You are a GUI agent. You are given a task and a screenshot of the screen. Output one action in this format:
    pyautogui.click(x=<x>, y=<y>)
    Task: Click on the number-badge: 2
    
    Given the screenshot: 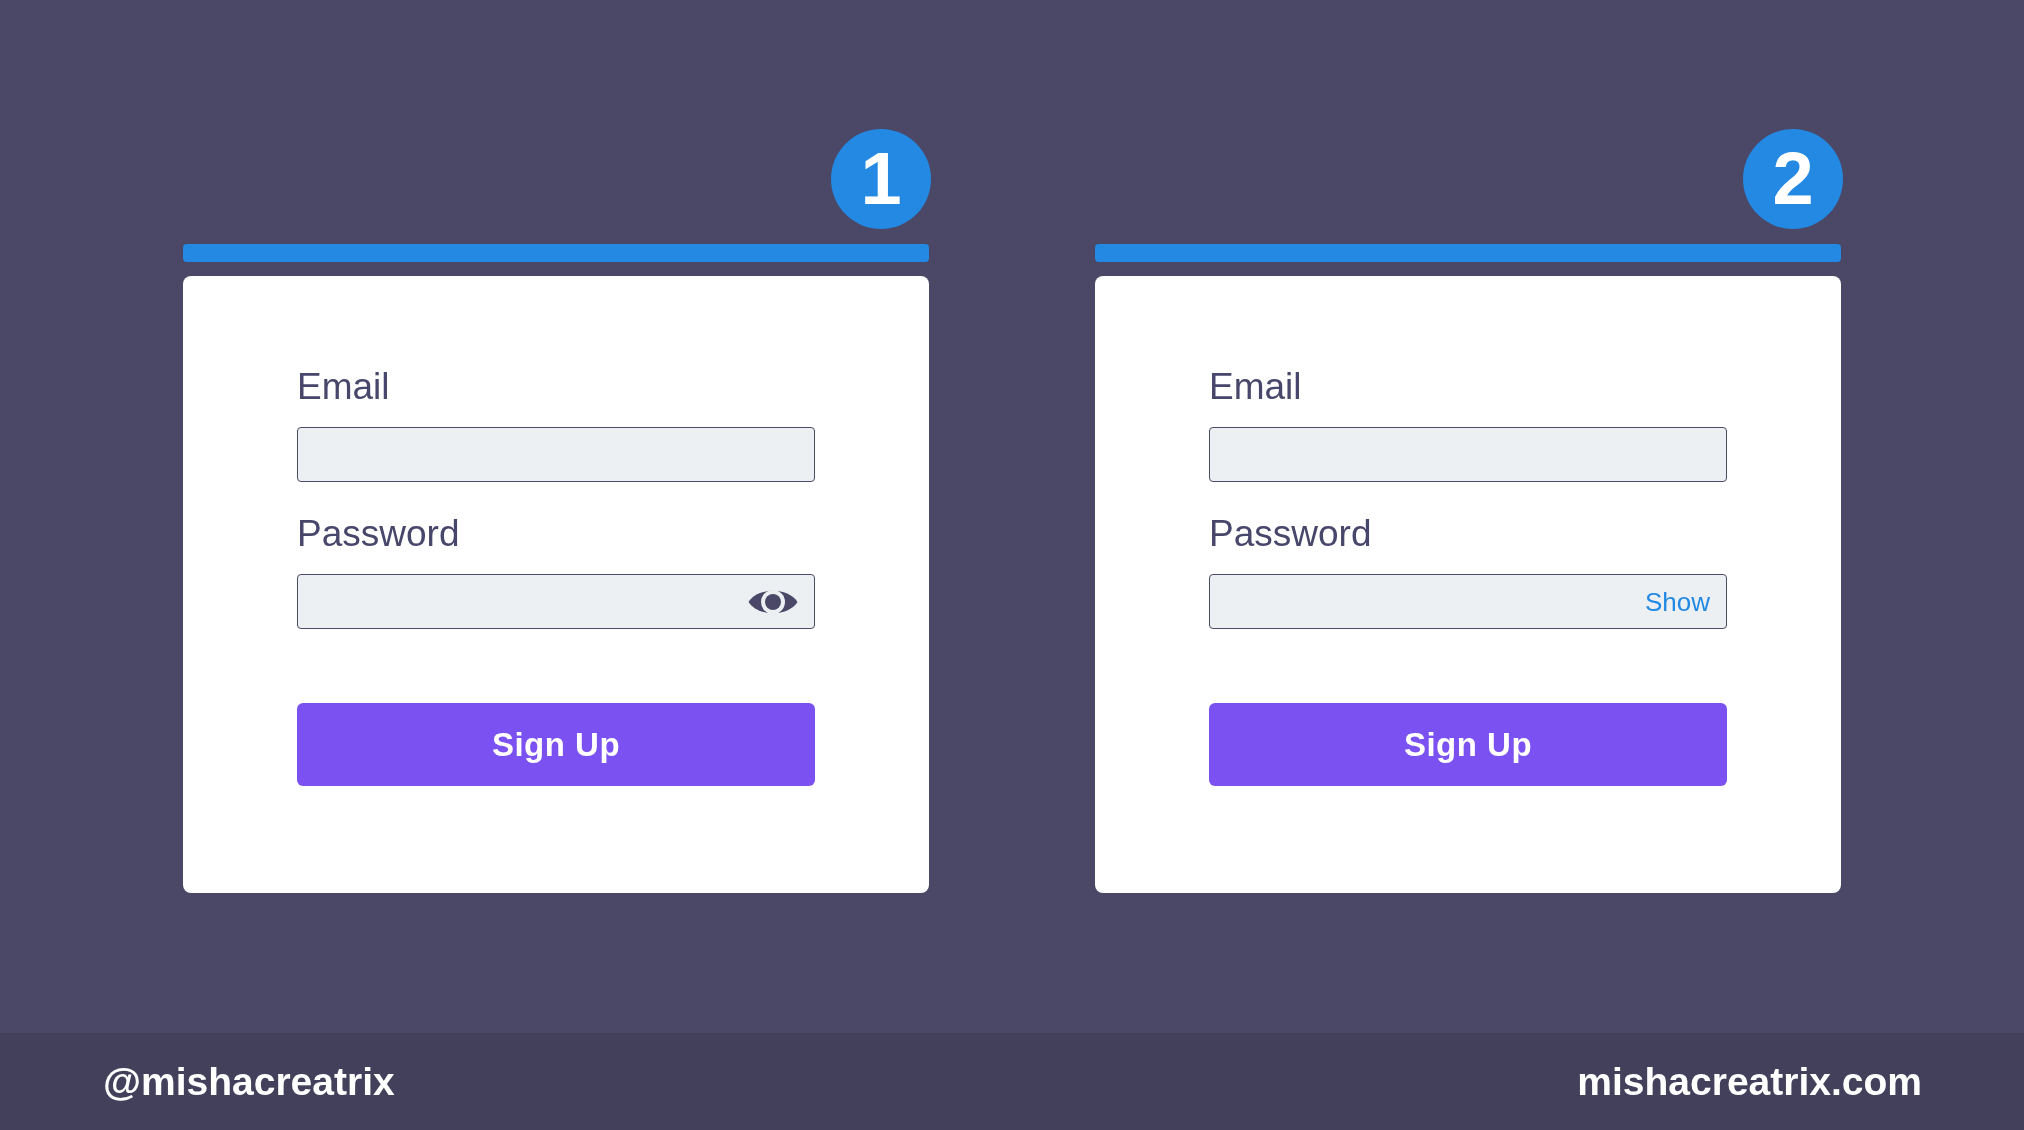 What is the action you would take?
    pyautogui.click(x=1793, y=179)
    